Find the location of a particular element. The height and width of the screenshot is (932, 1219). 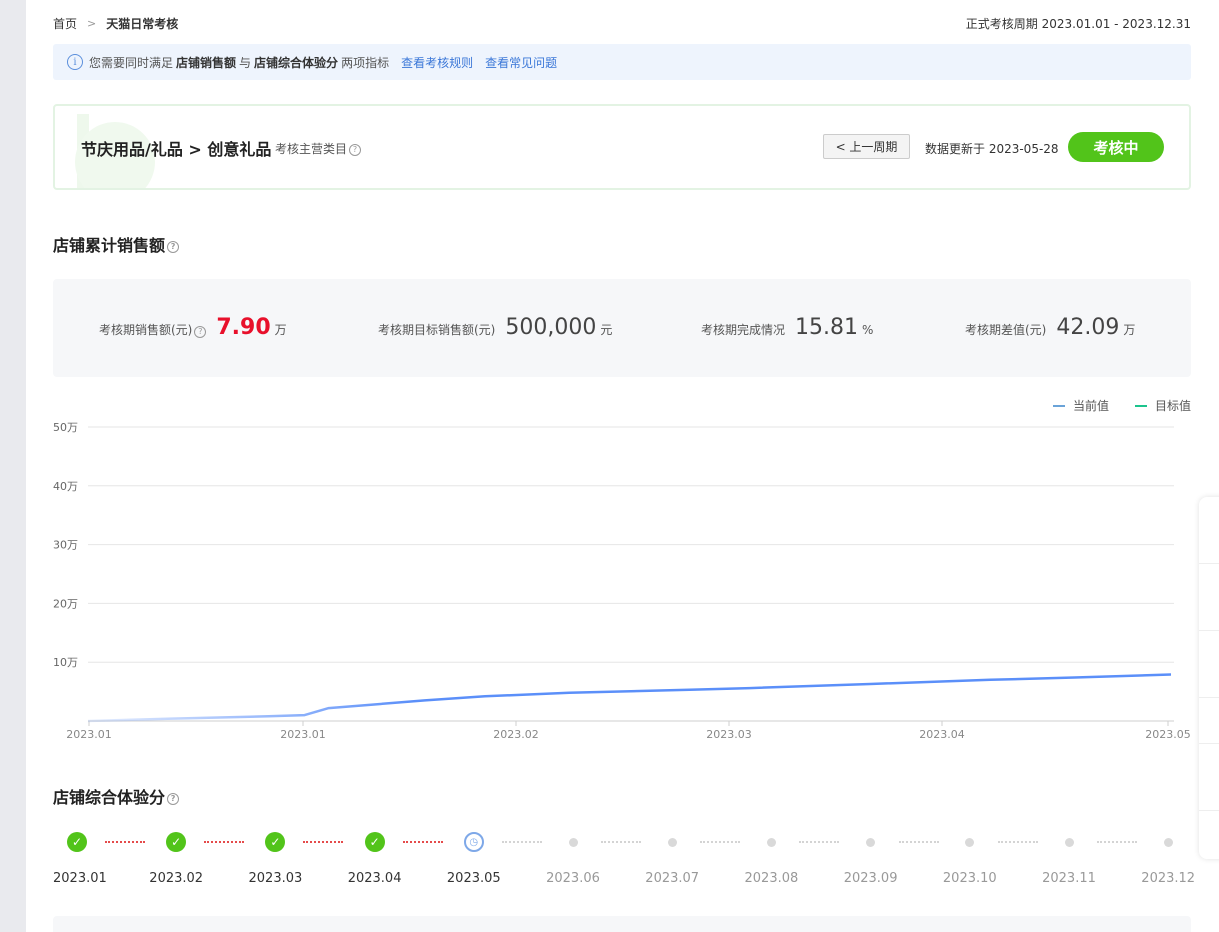

timeline-label: 2023.01 is located at coordinates (80, 878).